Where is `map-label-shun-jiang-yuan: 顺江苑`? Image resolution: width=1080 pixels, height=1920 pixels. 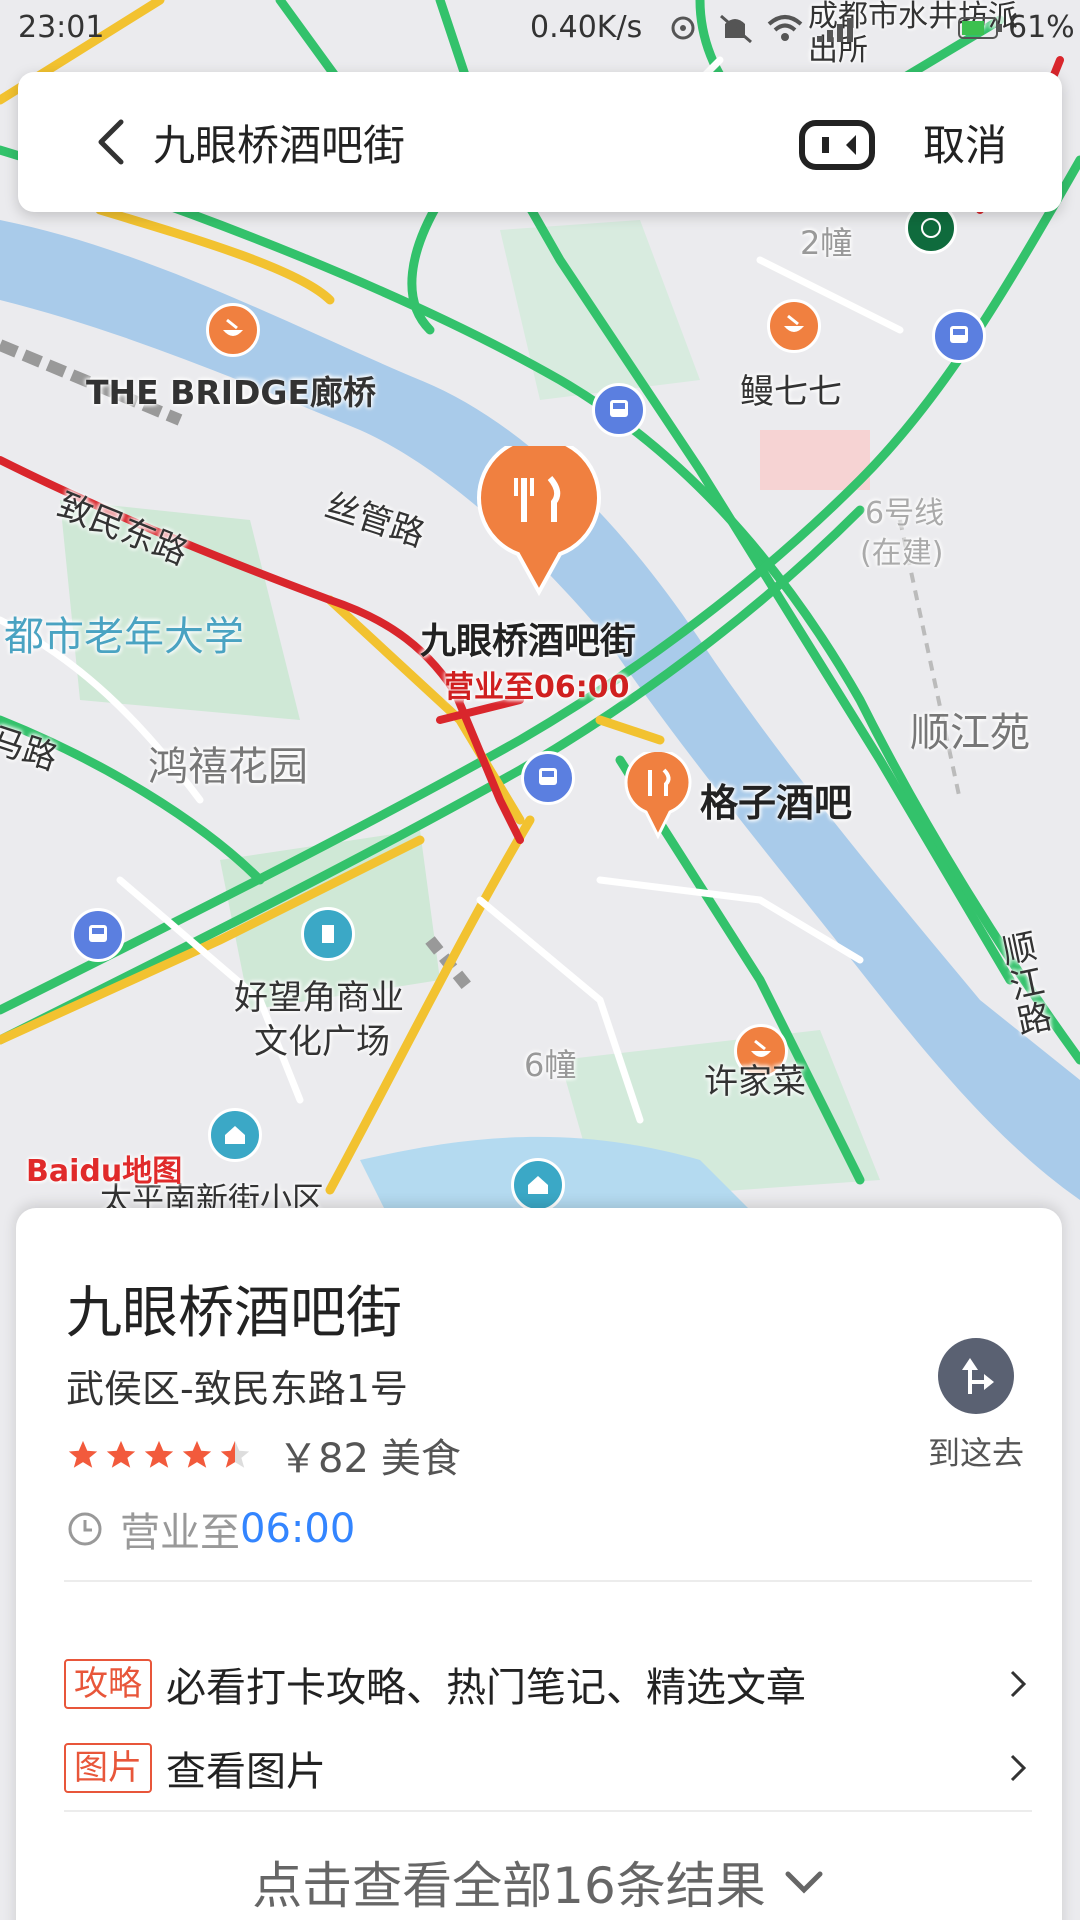
map-label-shun-jiang-yuan: 顺江苑 is located at coordinates (970, 729).